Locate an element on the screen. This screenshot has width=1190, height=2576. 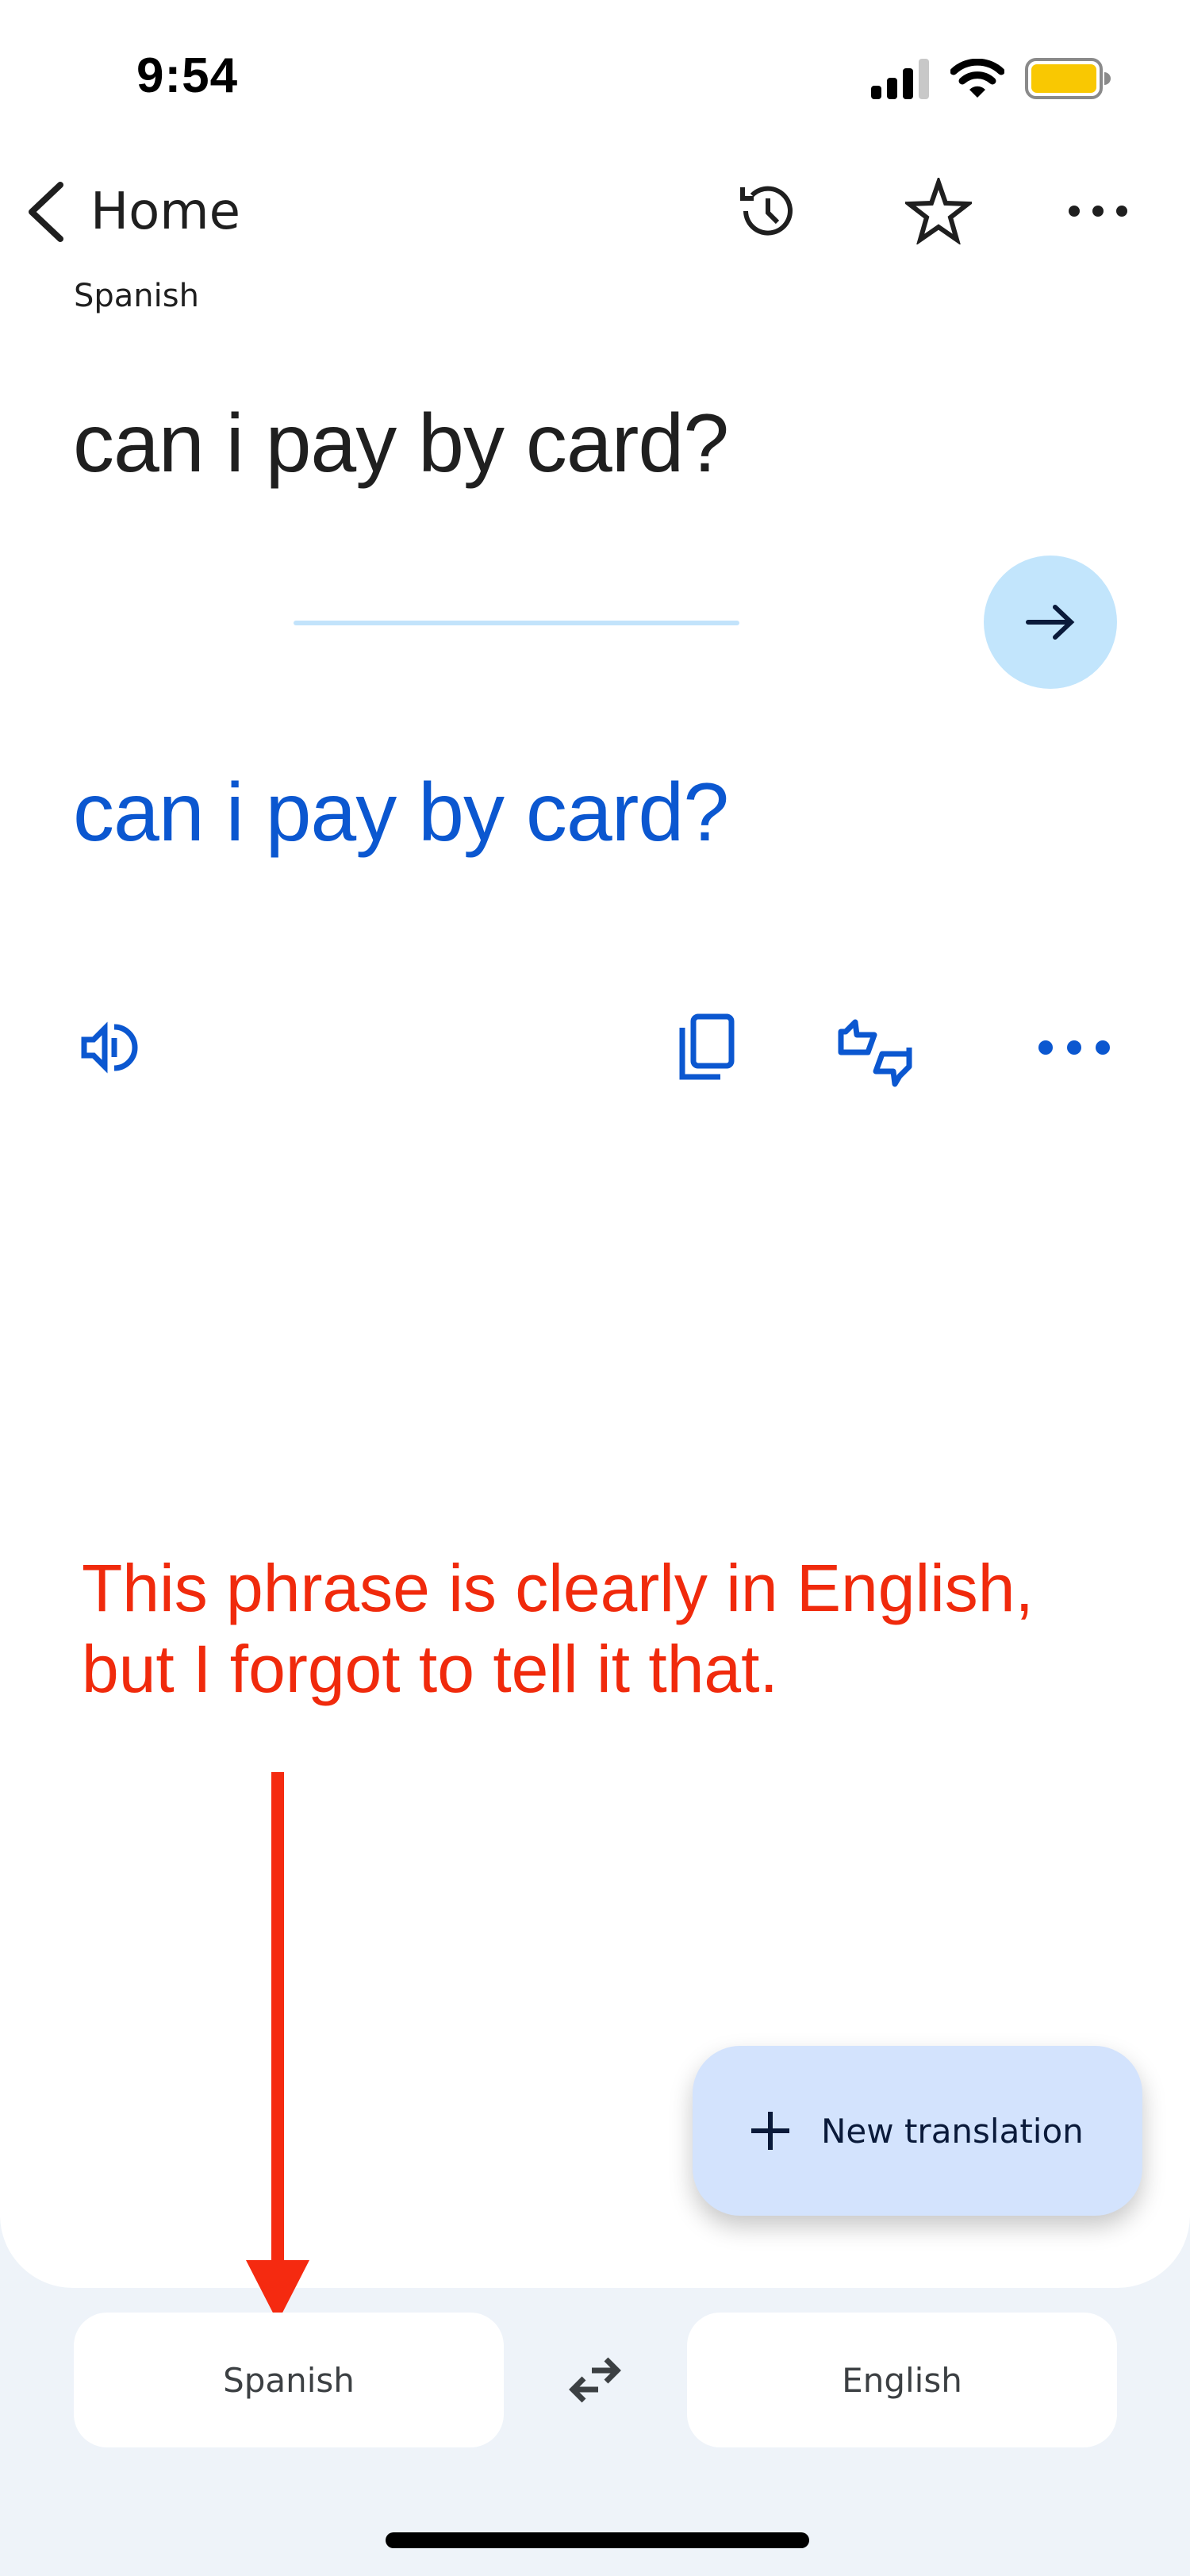
signal-icon is located at coordinates (900, 79).